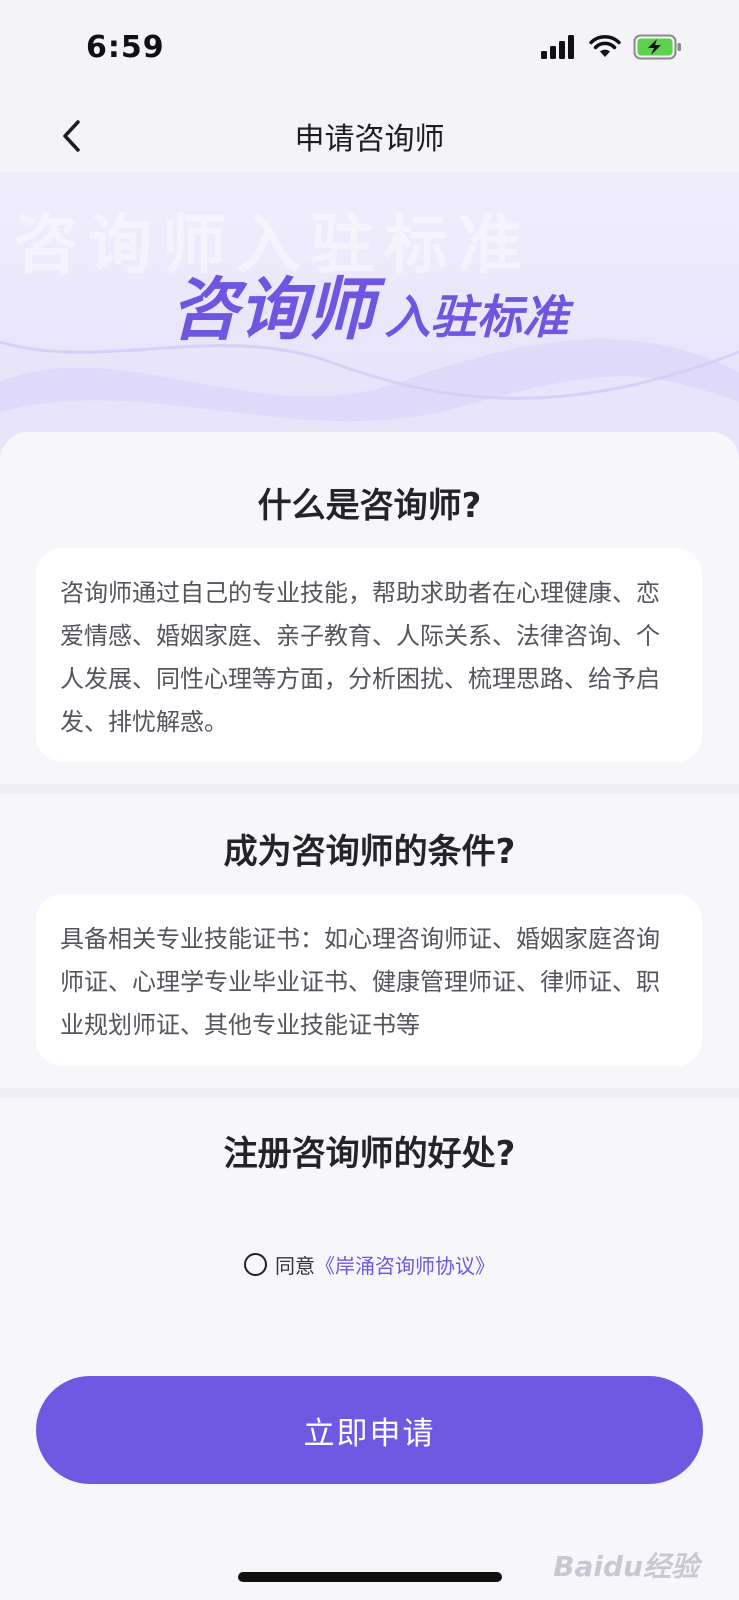  I want to click on section-title-conditions: 成为咨询师的条件?, so click(369, 849).